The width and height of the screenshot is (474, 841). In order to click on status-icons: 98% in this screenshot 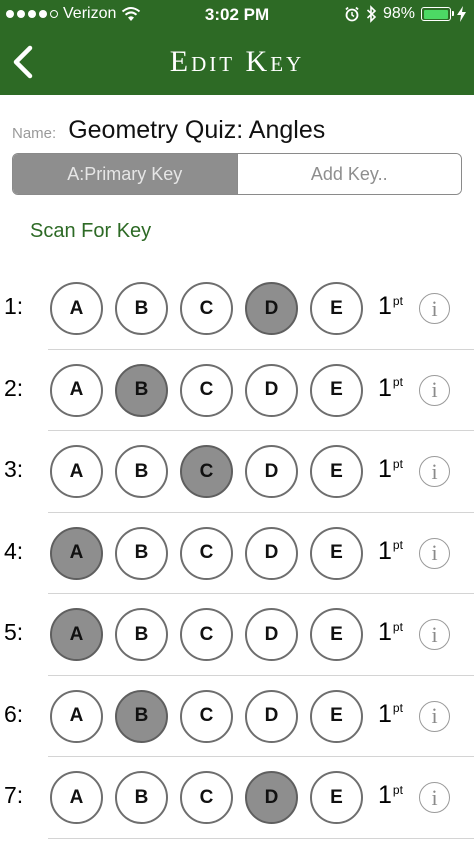, I will do `click(405, 14)`.